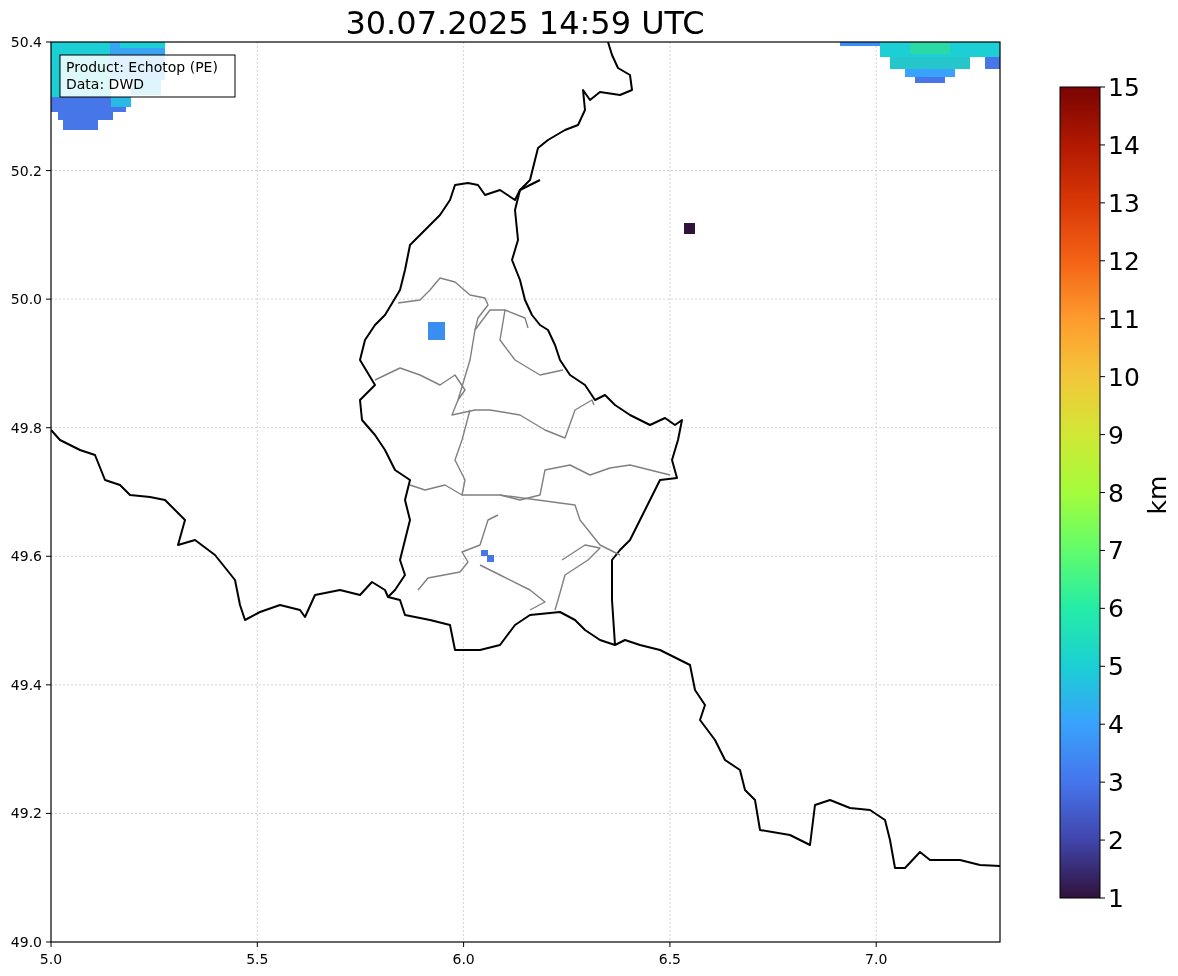  What do you see at coordinates (105, 84) in the screenshot?
I see `legend-text: Data: DWD` at bounding box center [105, 84].